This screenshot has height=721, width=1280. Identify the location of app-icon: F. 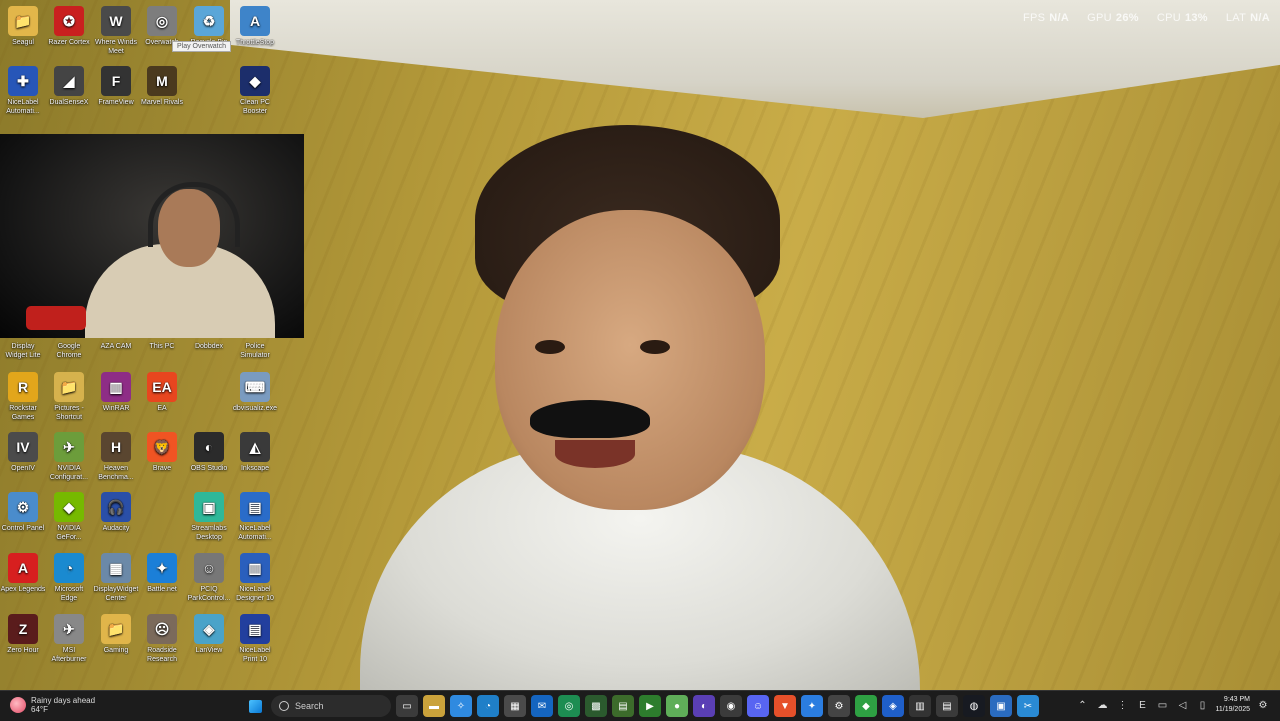
(116, 81).